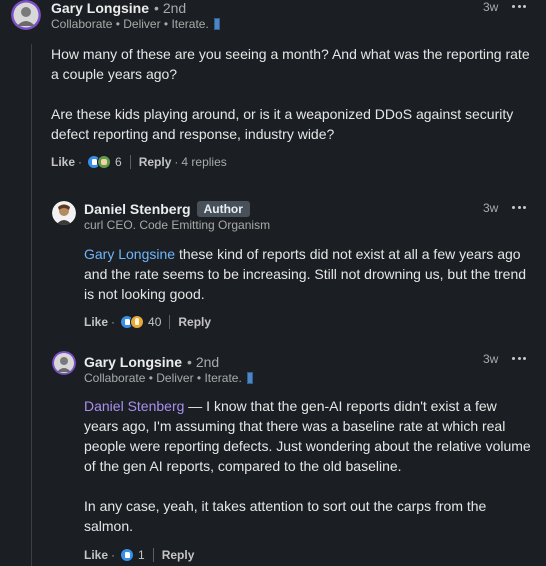 This screenshot has width=546, height=566. What do you see at coordinates (177, 225) in the screenshot?
I see `author-tagline: curl CEO. Code Emitting Organism` at bounding box center [177, 225].